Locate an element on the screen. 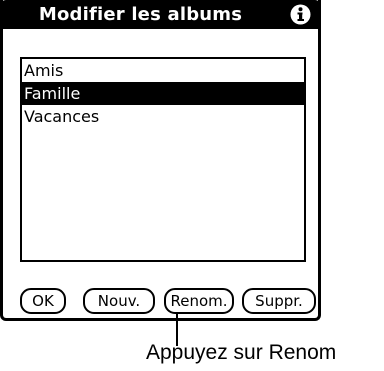 Image resolution: width=384 pixels, height=371 pixels. dialog-title-bar: Modifier les albums is located at coordinates (160, 14).